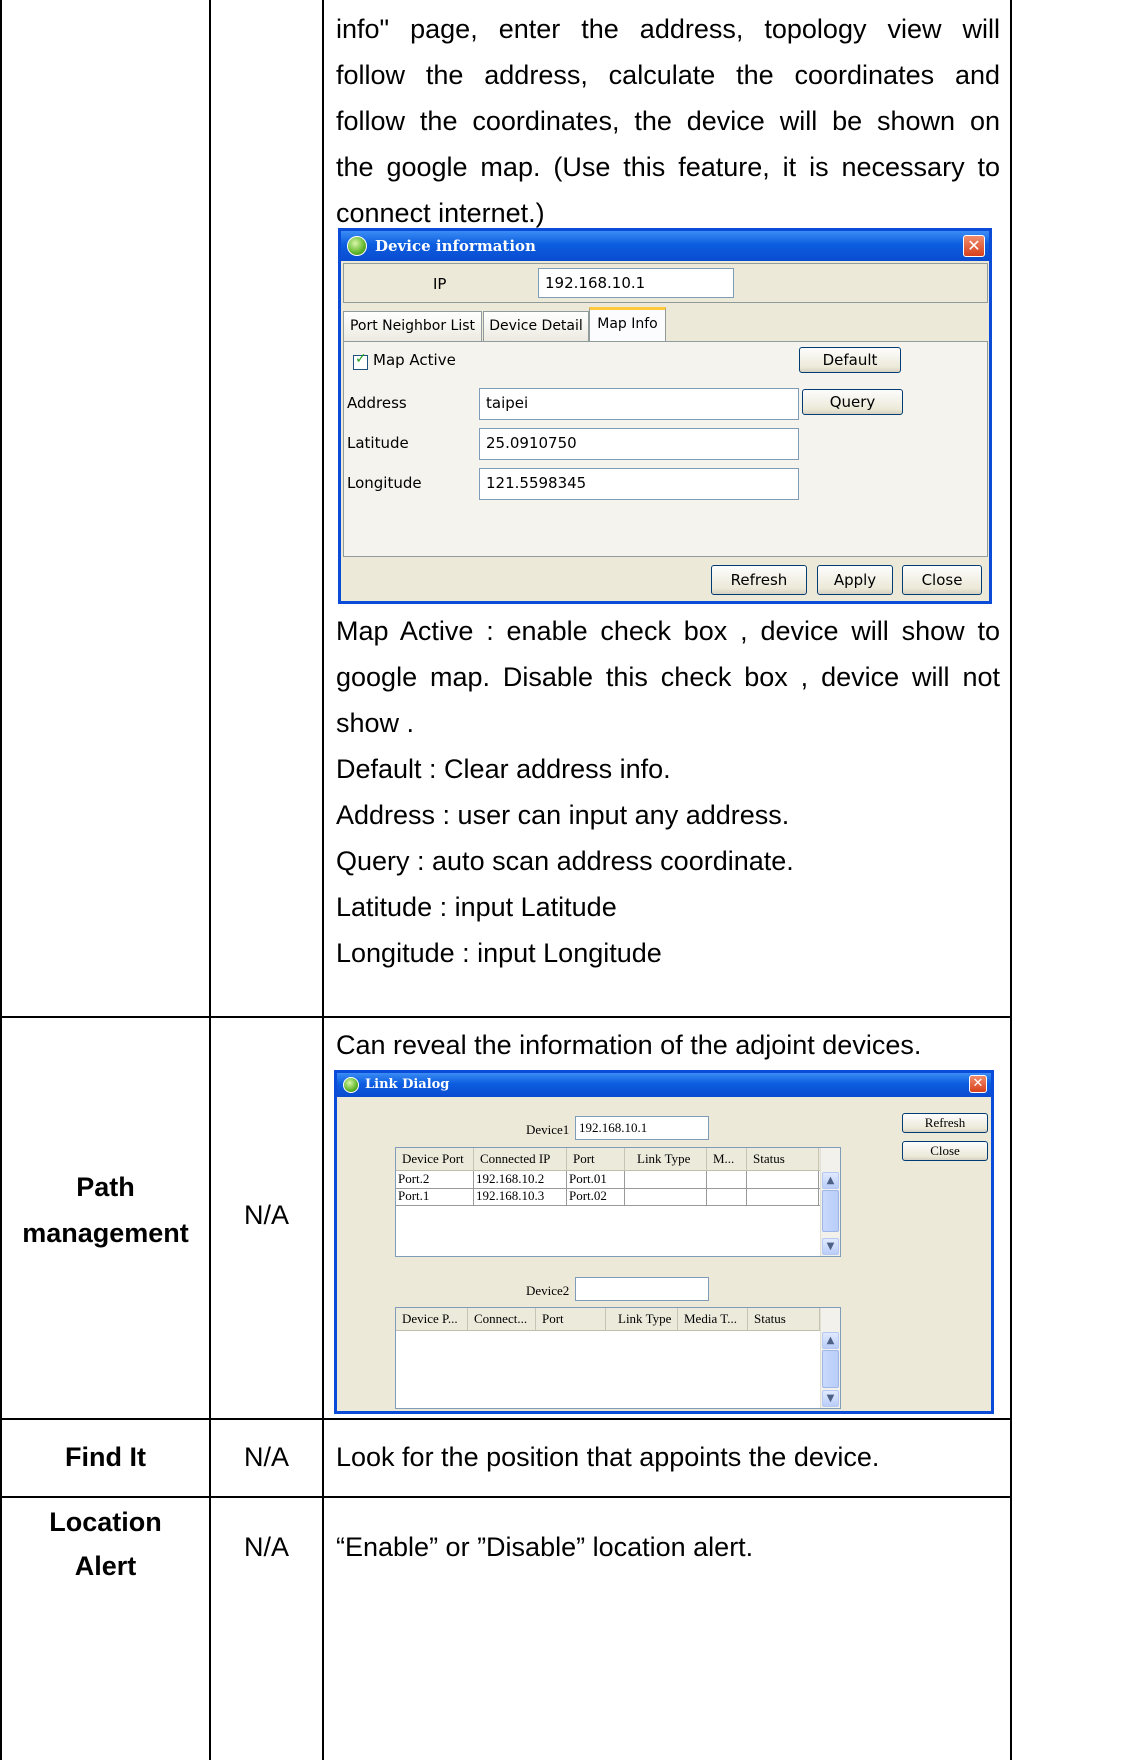 Image resolution: width=1132 pixels, height=1760 pixels. What do you see at coordinates (435, 1196) in the screenshot?
I see `table-cell: Port.1` at bounding box center [435, 1196].